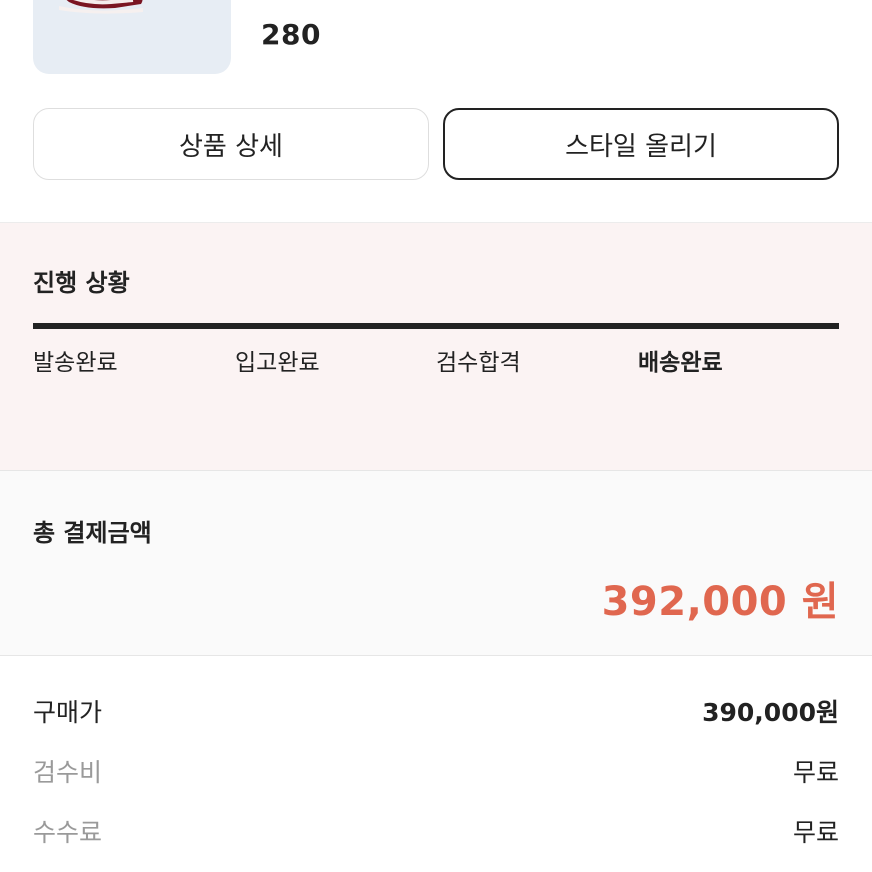 Image resolution: width=872 pixels, height=872 pixels. What do you see at coordinates (81, 283) in the screenshot?
I see `progress-title: 진행 상황` at bounding box center [81, 283].